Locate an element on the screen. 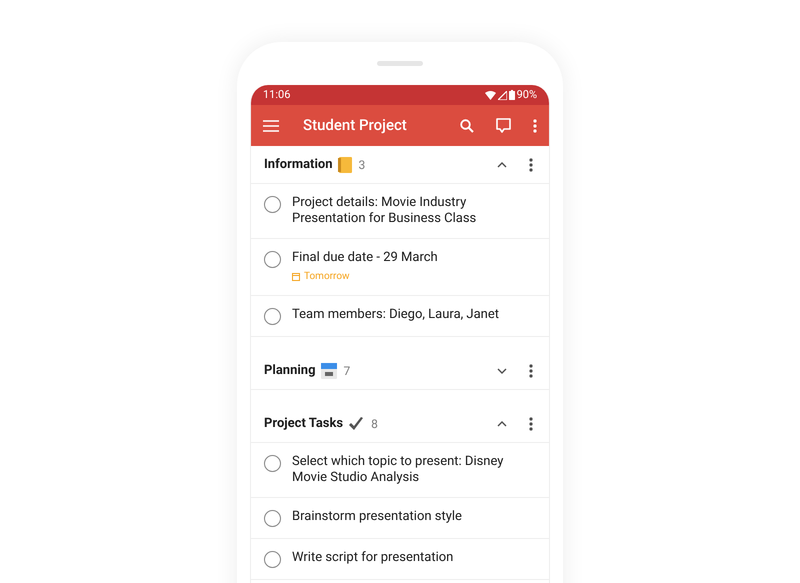  task-count: 3 is located at coordinates (362, 165).